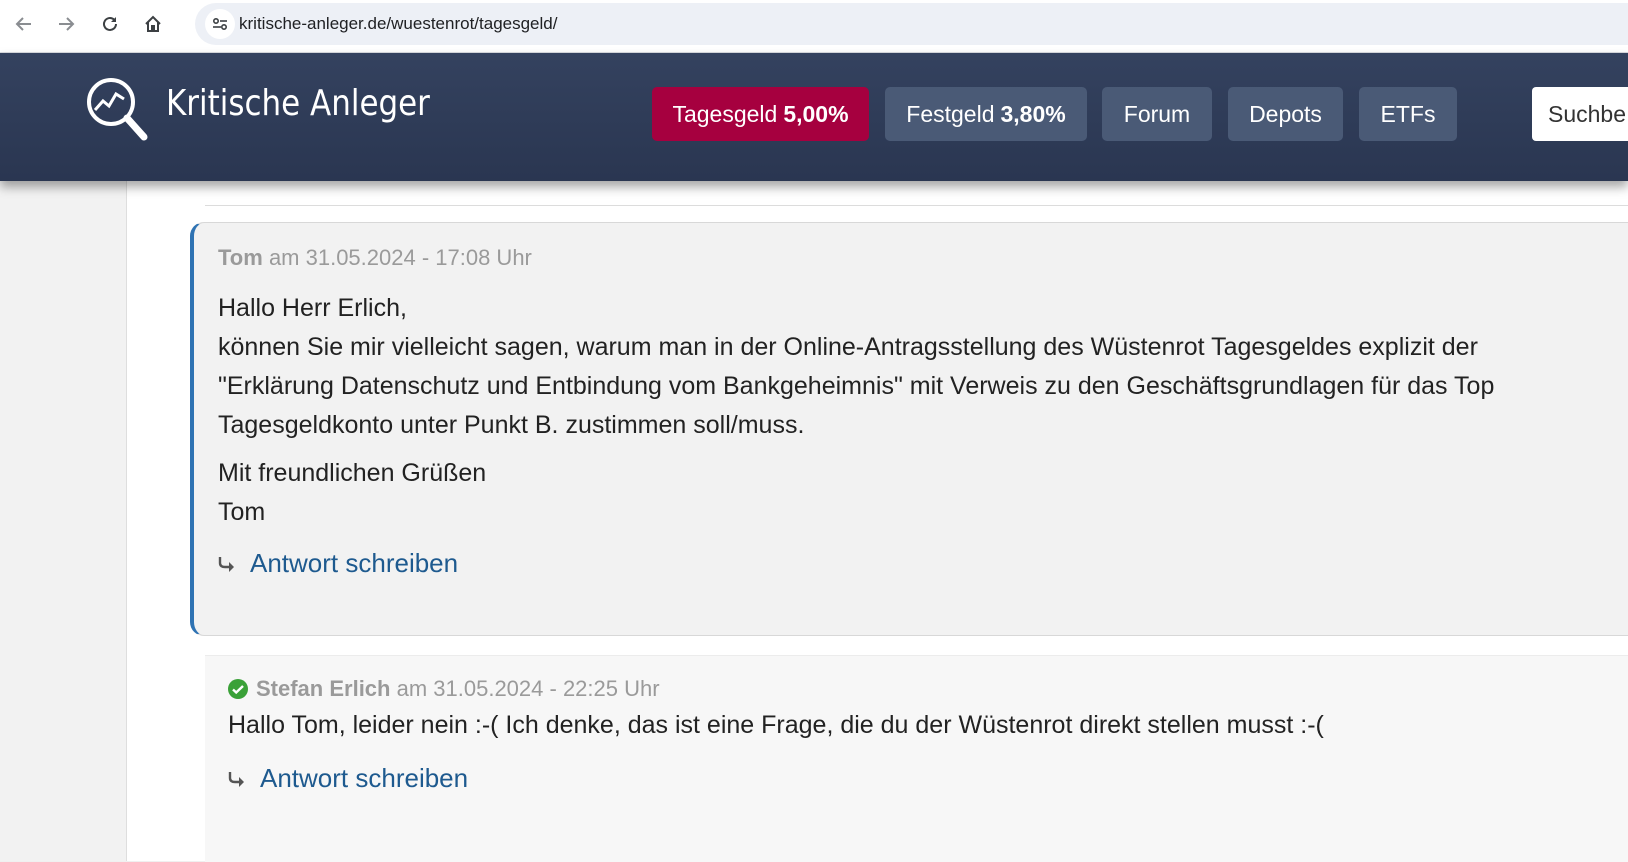 The width and height of the screenshot is (1628, 862). I want to click on nav-festgeld: Festgeld 3,80%, so click(986, 114).